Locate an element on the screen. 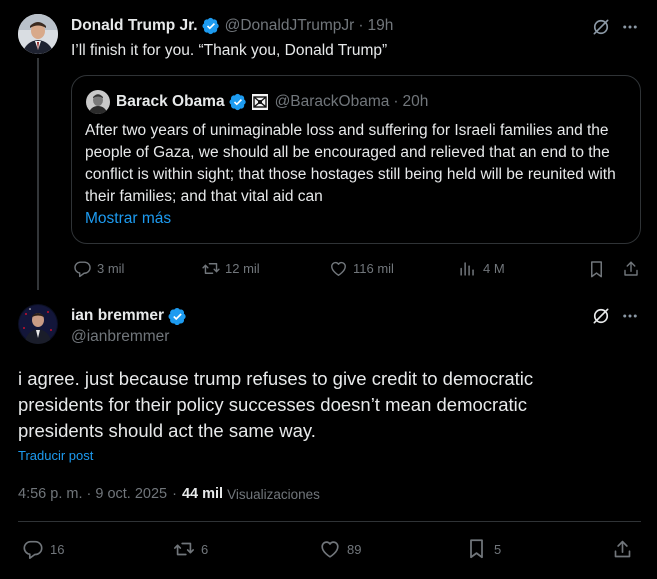  gaza-flag-icon is located at coordinates (259, 102).